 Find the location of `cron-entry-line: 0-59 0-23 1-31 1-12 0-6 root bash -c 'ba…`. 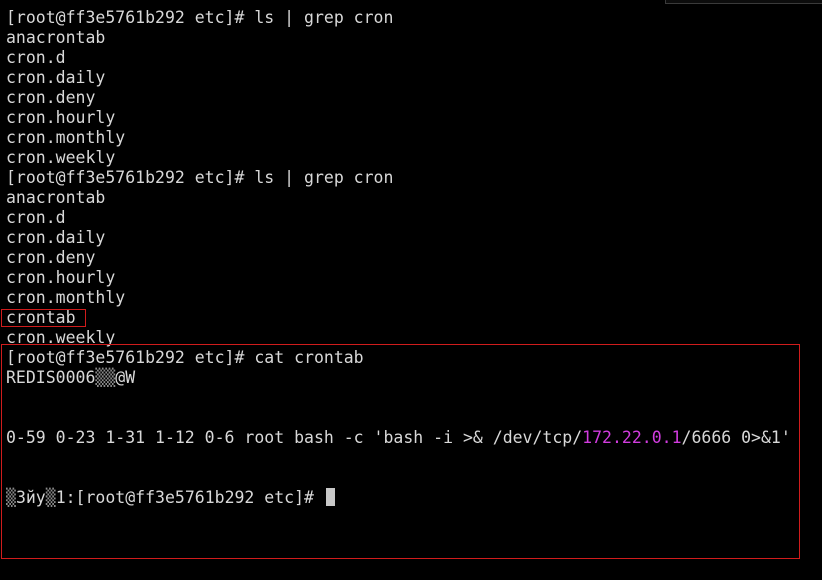

cron-entry-line: 0-59 0-23 1-31 1-12 0-6 root bash -c 'ba… is located at coordinates (414, 438).